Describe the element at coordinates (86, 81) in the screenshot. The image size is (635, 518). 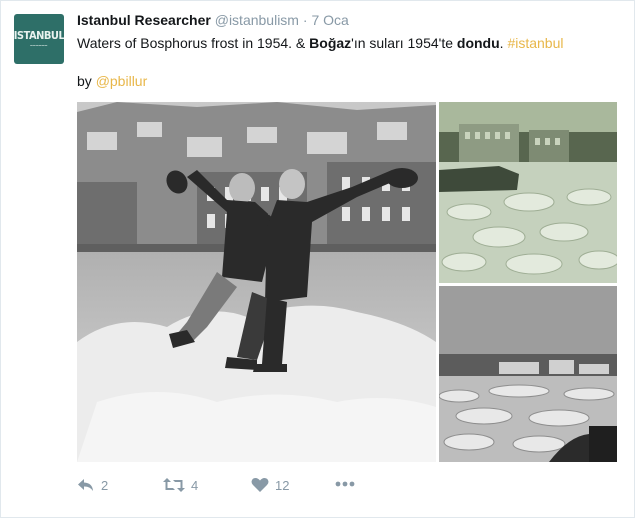
I see `credit-prefix: by` at that location.